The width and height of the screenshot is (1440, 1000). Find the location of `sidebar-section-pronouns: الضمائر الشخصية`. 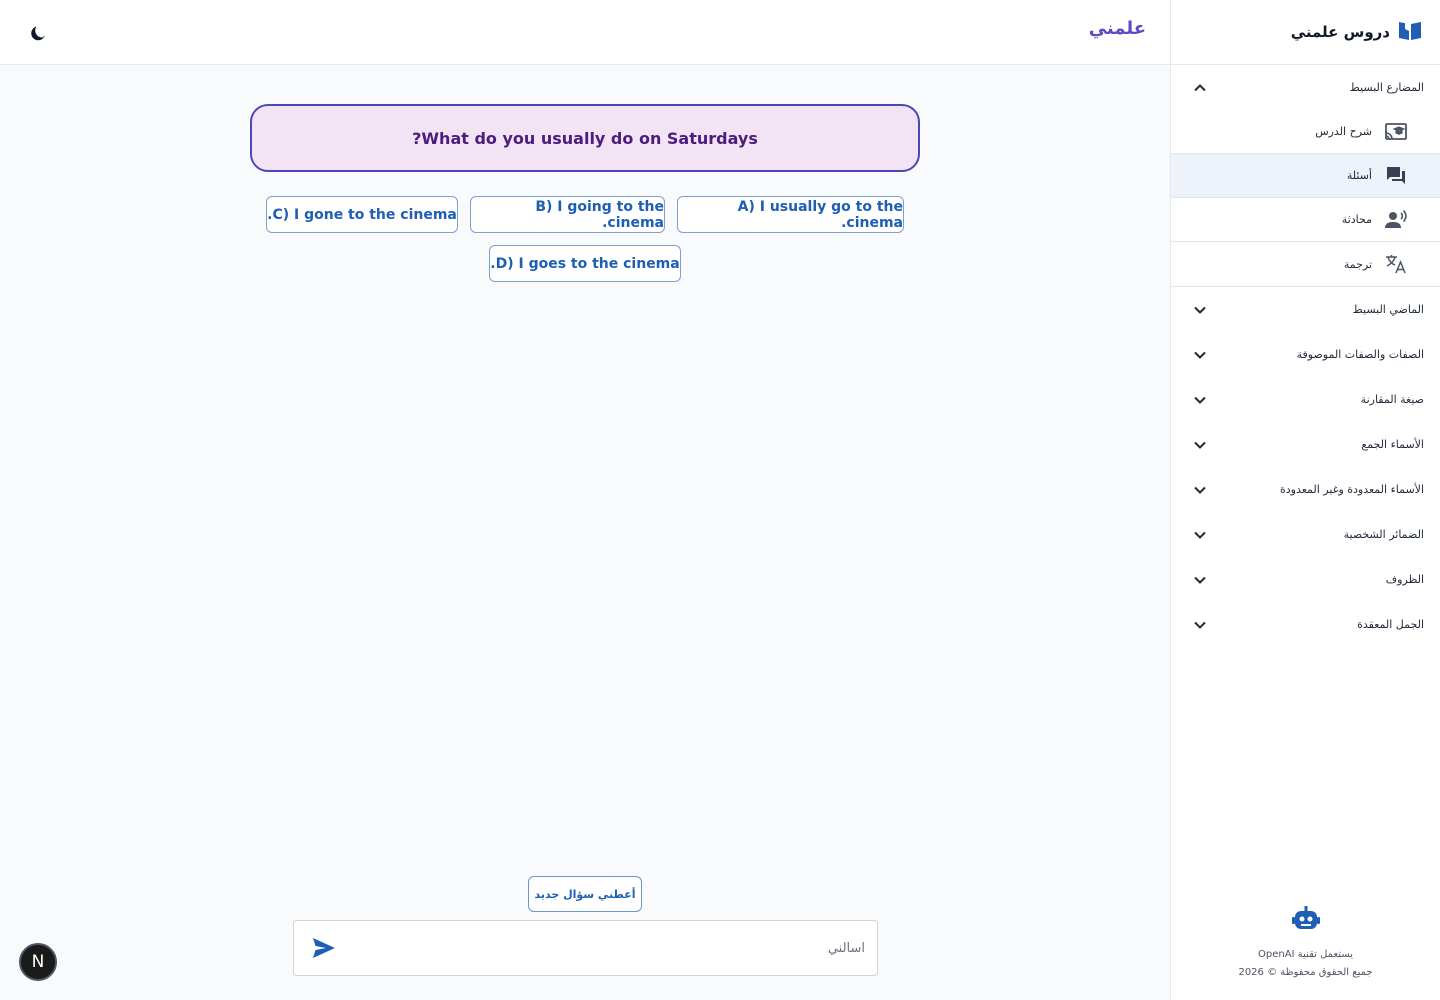

sidebar-section-pronouns: الضمائر الشخصية is located at coordinates (1305, 534).